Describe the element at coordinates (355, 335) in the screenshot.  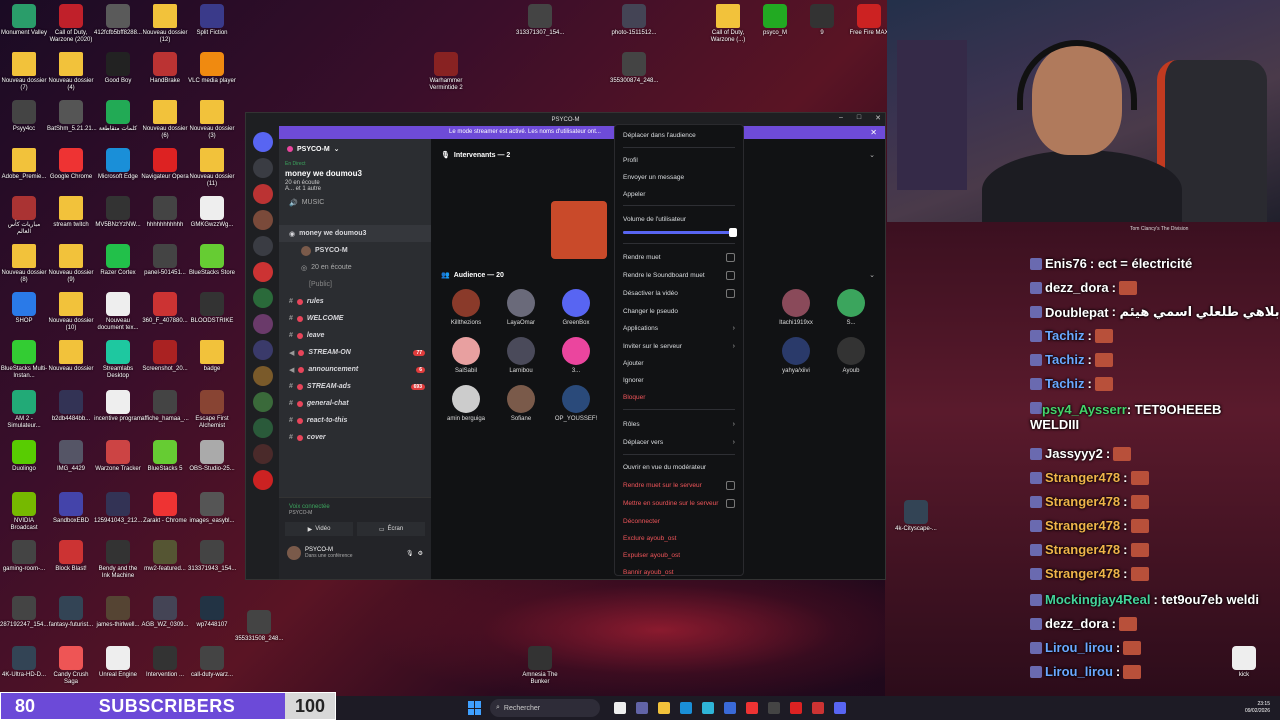
I see `channel-leave: # leave` at that location.